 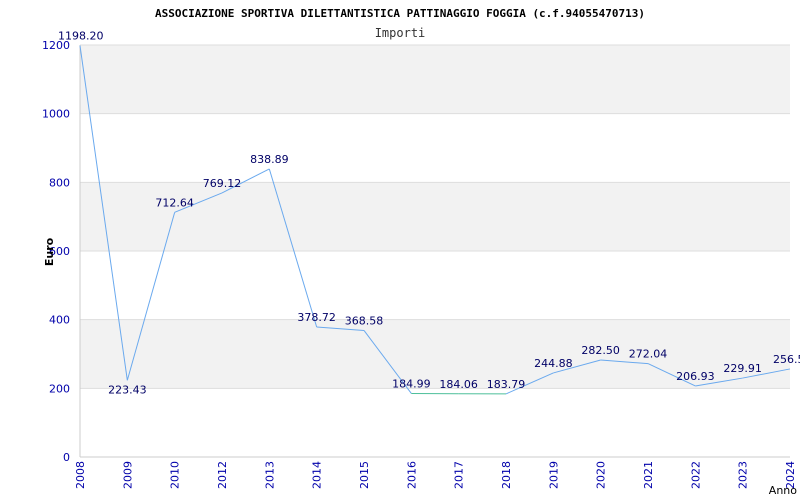 I want to click on data-label: 183.79, so click(x=506, y=384).